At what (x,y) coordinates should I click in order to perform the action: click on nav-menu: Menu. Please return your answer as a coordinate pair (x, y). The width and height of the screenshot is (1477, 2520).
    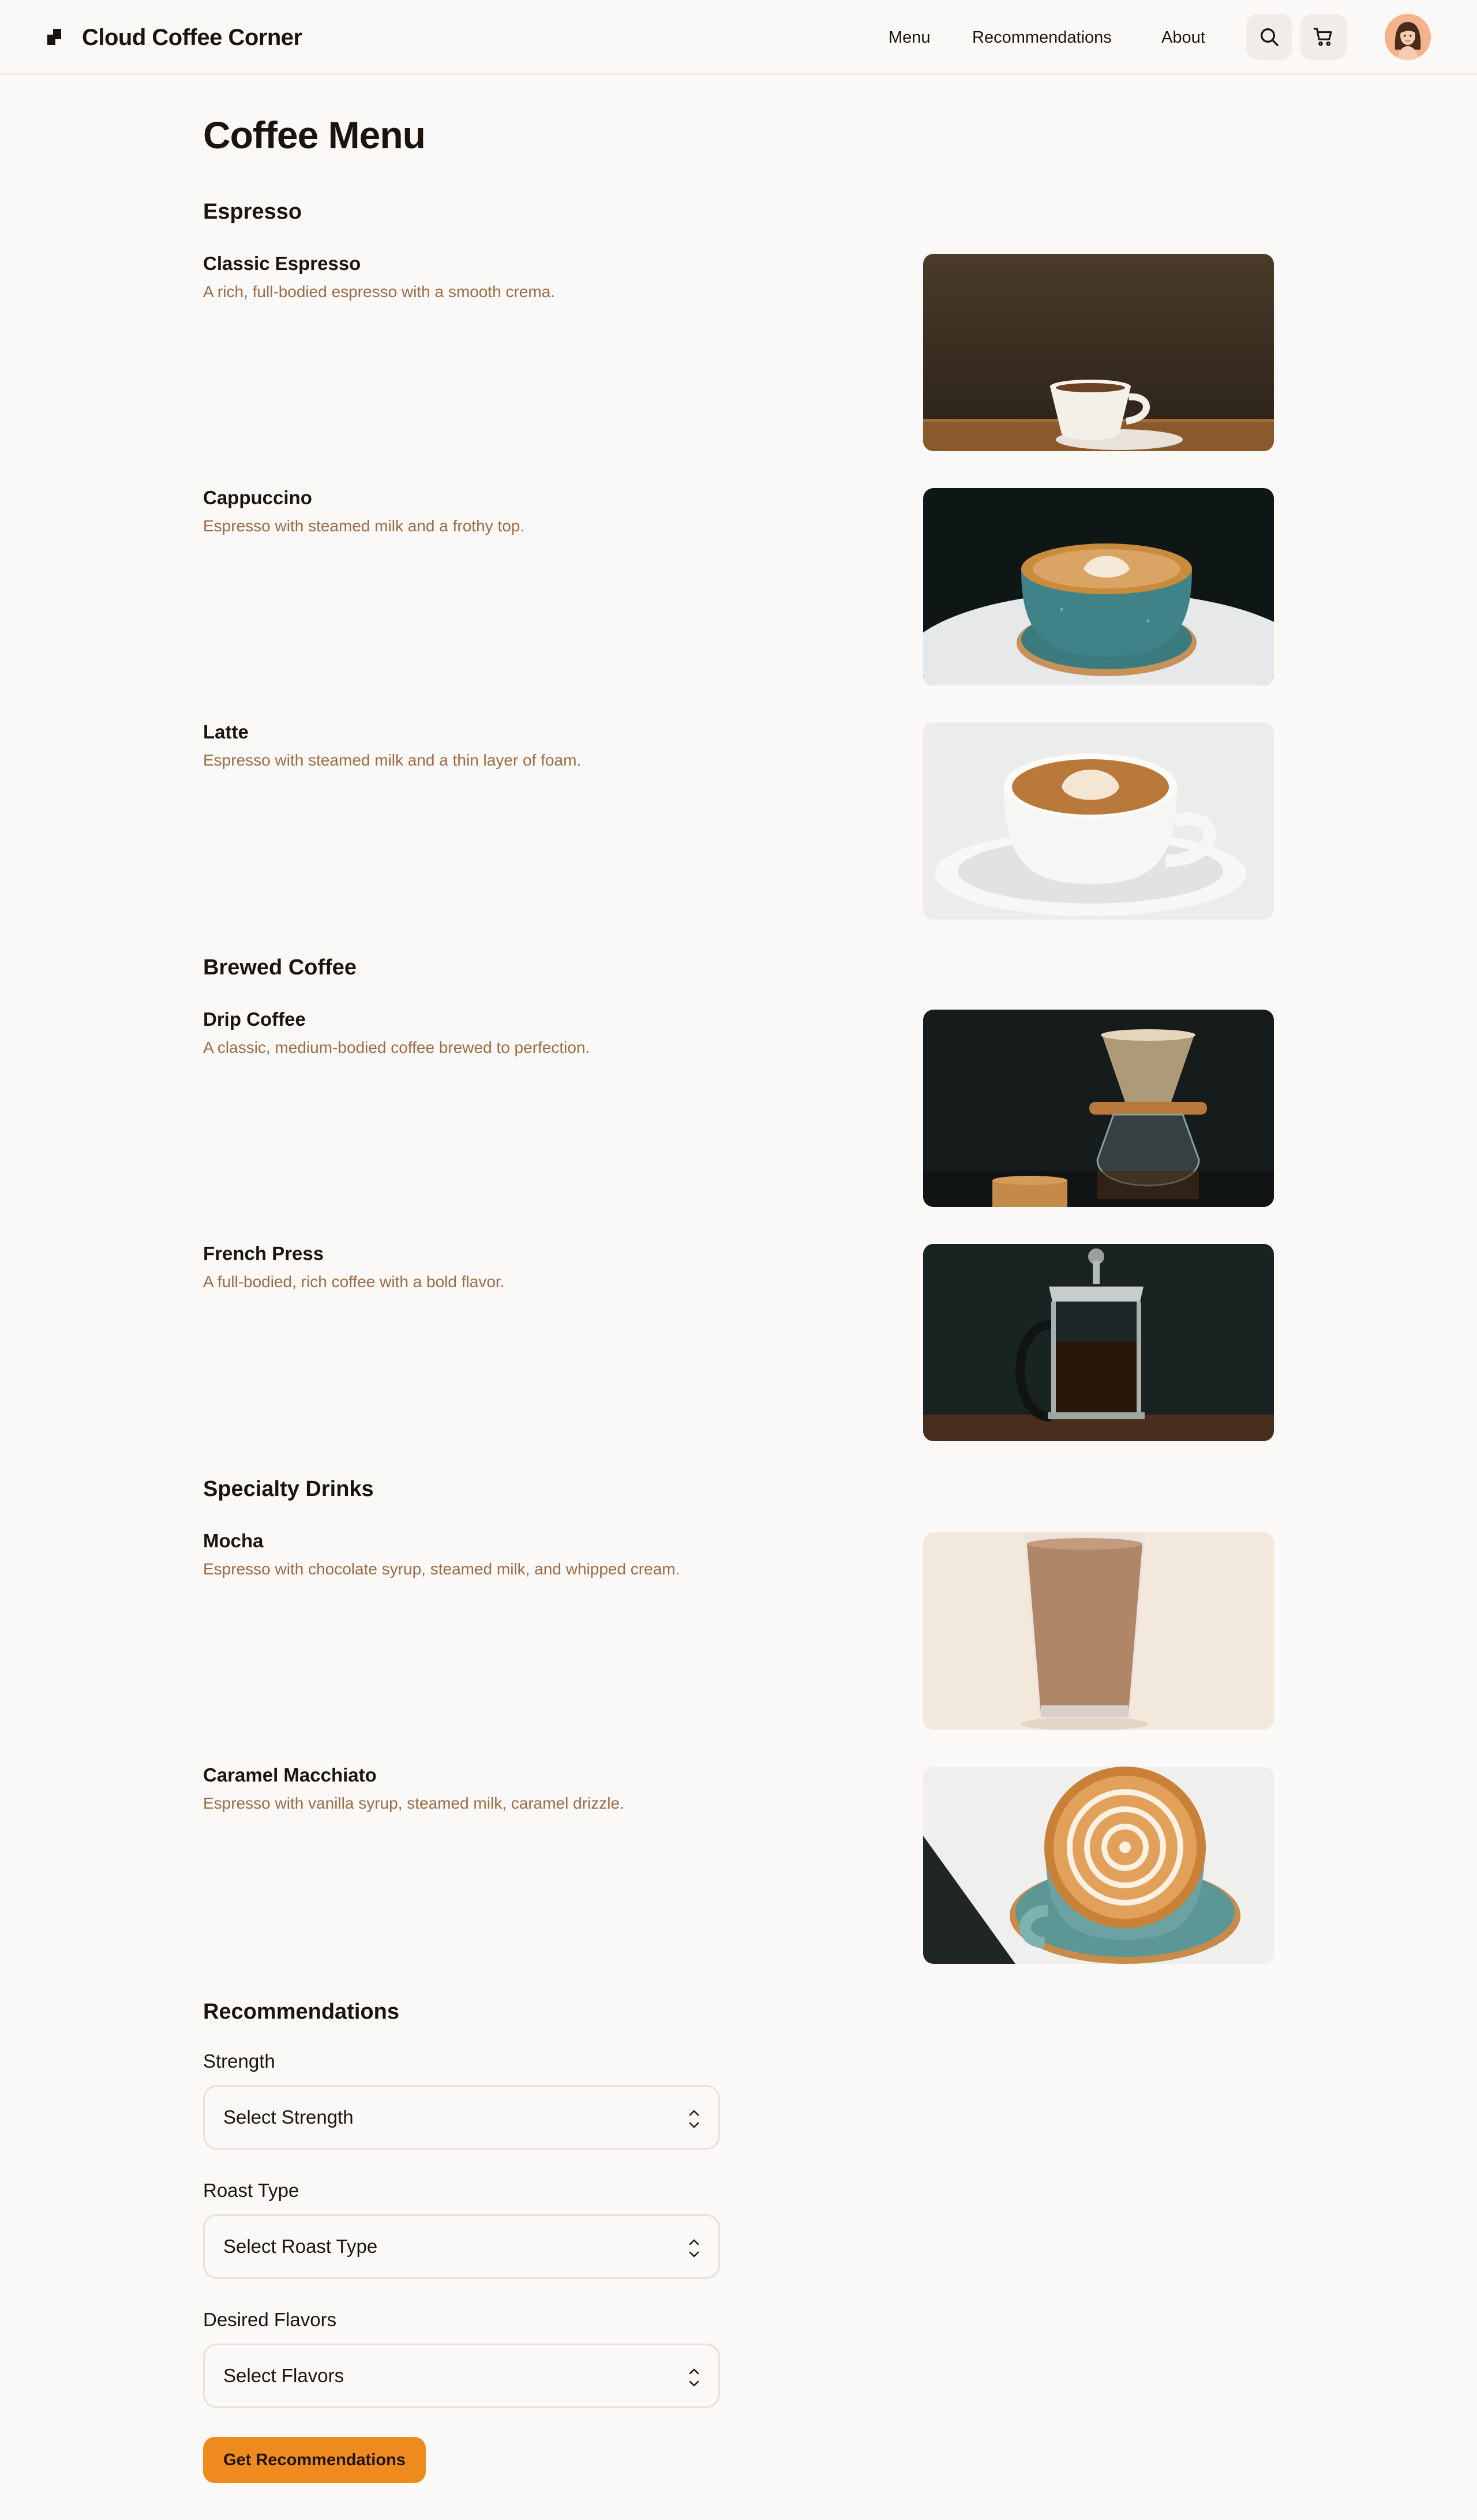
    Looking at the image, I should click on (910, 37).